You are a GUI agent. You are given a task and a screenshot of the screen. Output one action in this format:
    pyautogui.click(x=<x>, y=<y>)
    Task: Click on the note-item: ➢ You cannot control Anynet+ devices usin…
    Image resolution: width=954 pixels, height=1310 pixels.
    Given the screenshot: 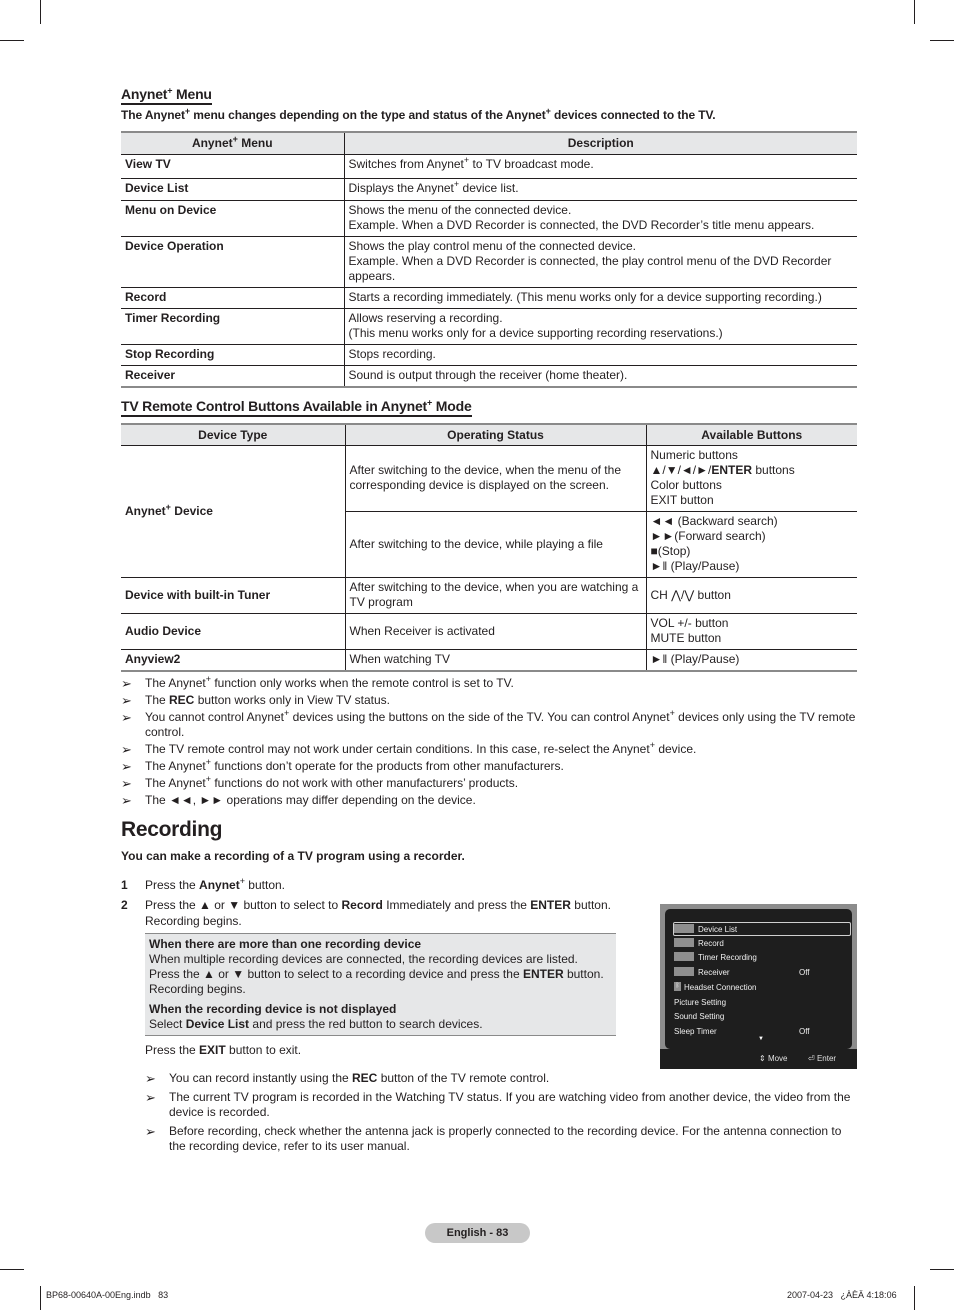 What is the action you would take?
    pyautogui.click(x=488, y=724)
    